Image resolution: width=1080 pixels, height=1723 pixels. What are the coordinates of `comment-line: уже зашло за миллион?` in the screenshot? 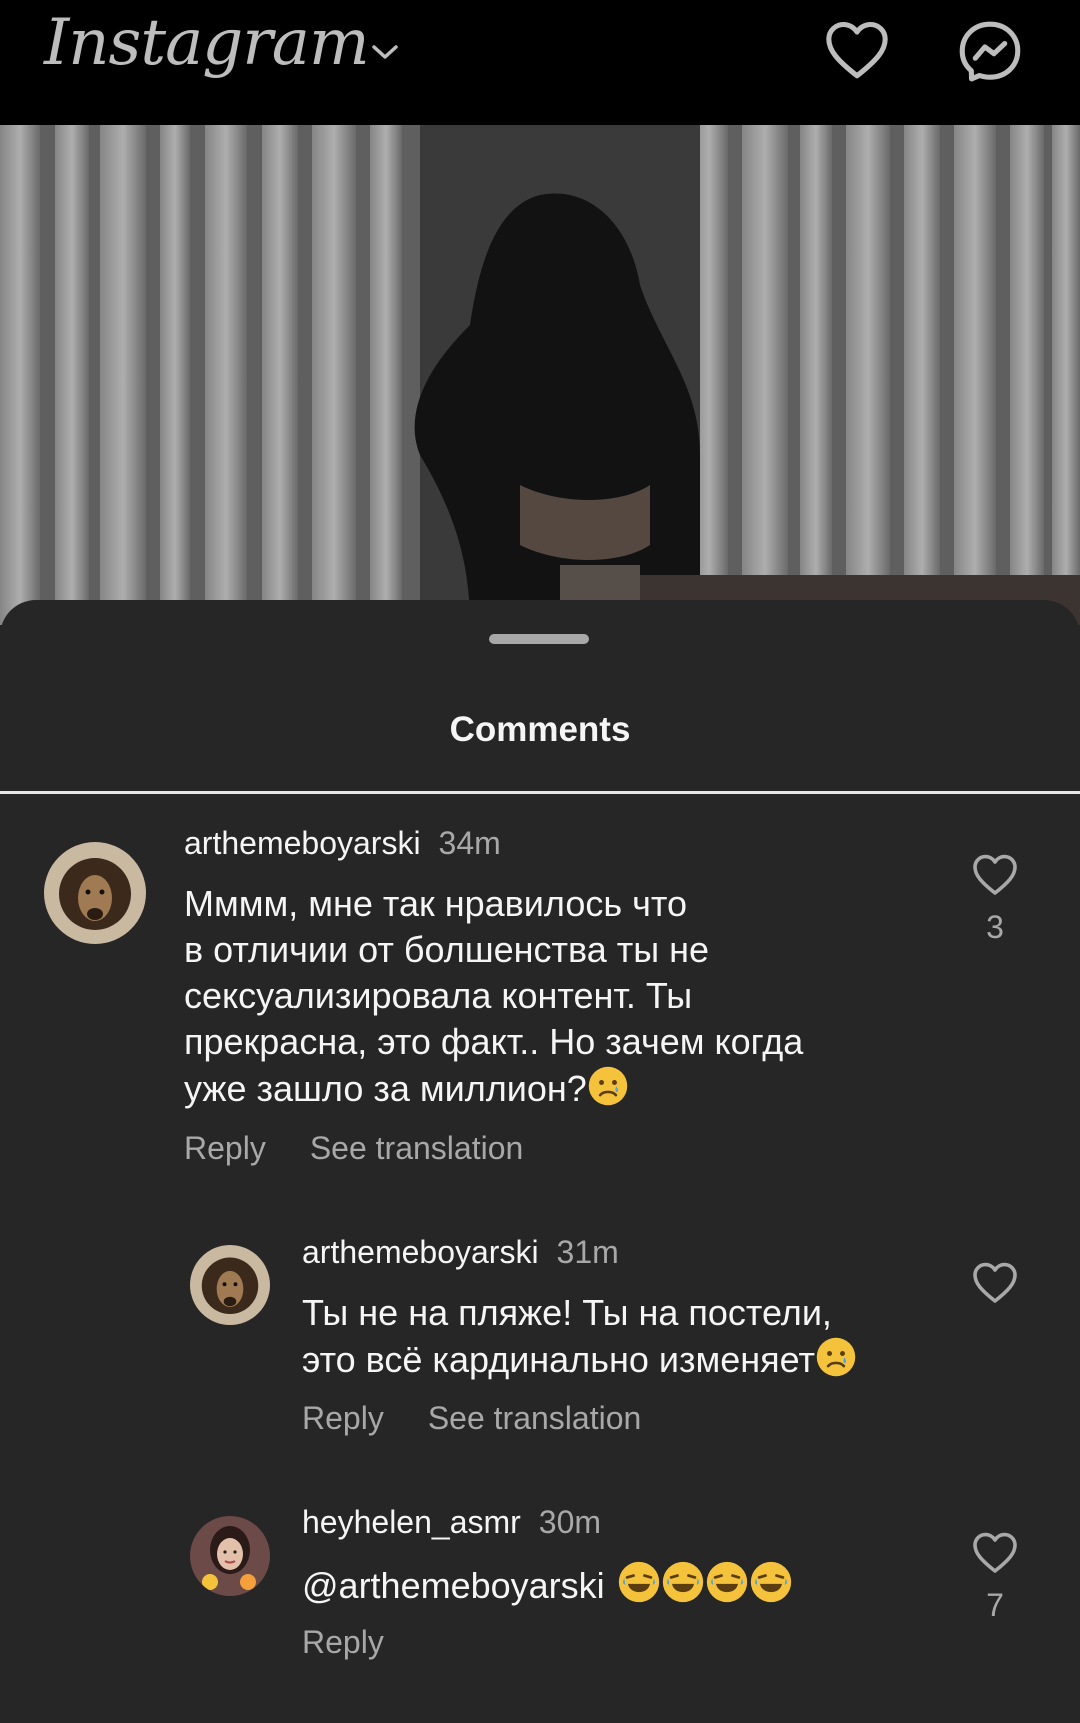 It's located at (385, 1088).